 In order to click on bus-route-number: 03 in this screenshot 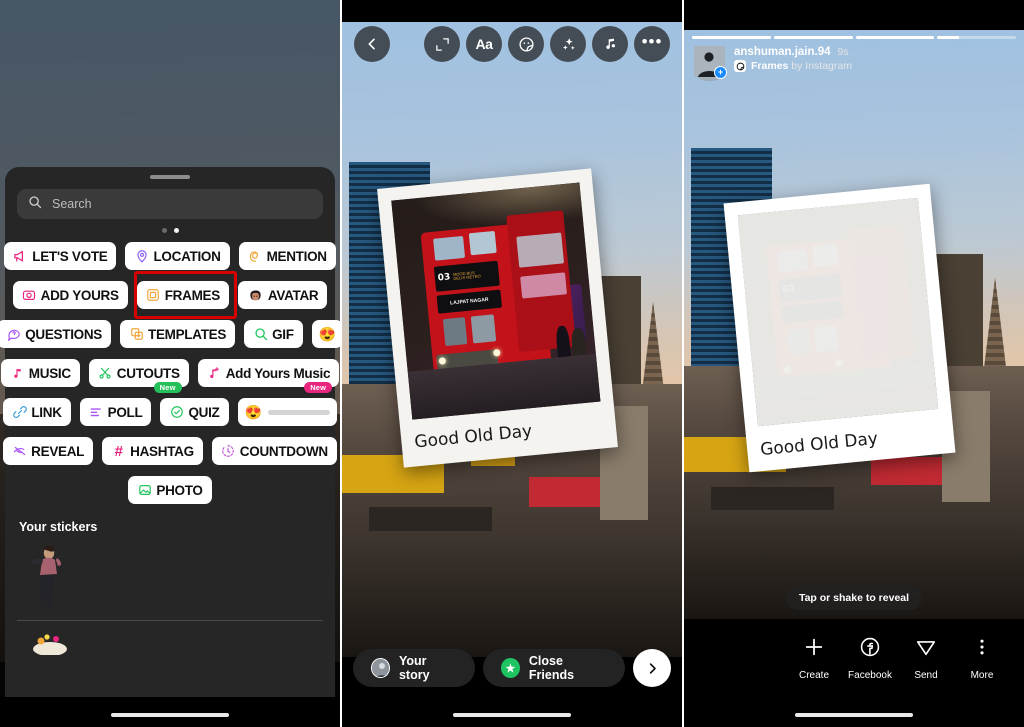, I will do `click(444, 278)`.